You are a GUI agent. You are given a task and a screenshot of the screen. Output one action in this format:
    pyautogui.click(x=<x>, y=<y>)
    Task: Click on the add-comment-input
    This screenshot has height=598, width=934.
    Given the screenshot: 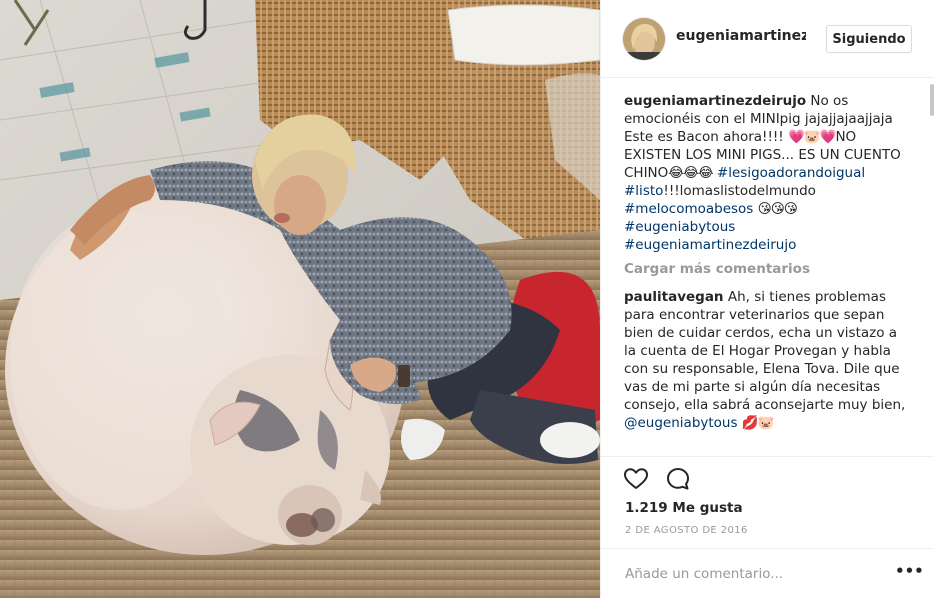 What is the action you would take?
    pyautogui.click(x=750, y=574)
    